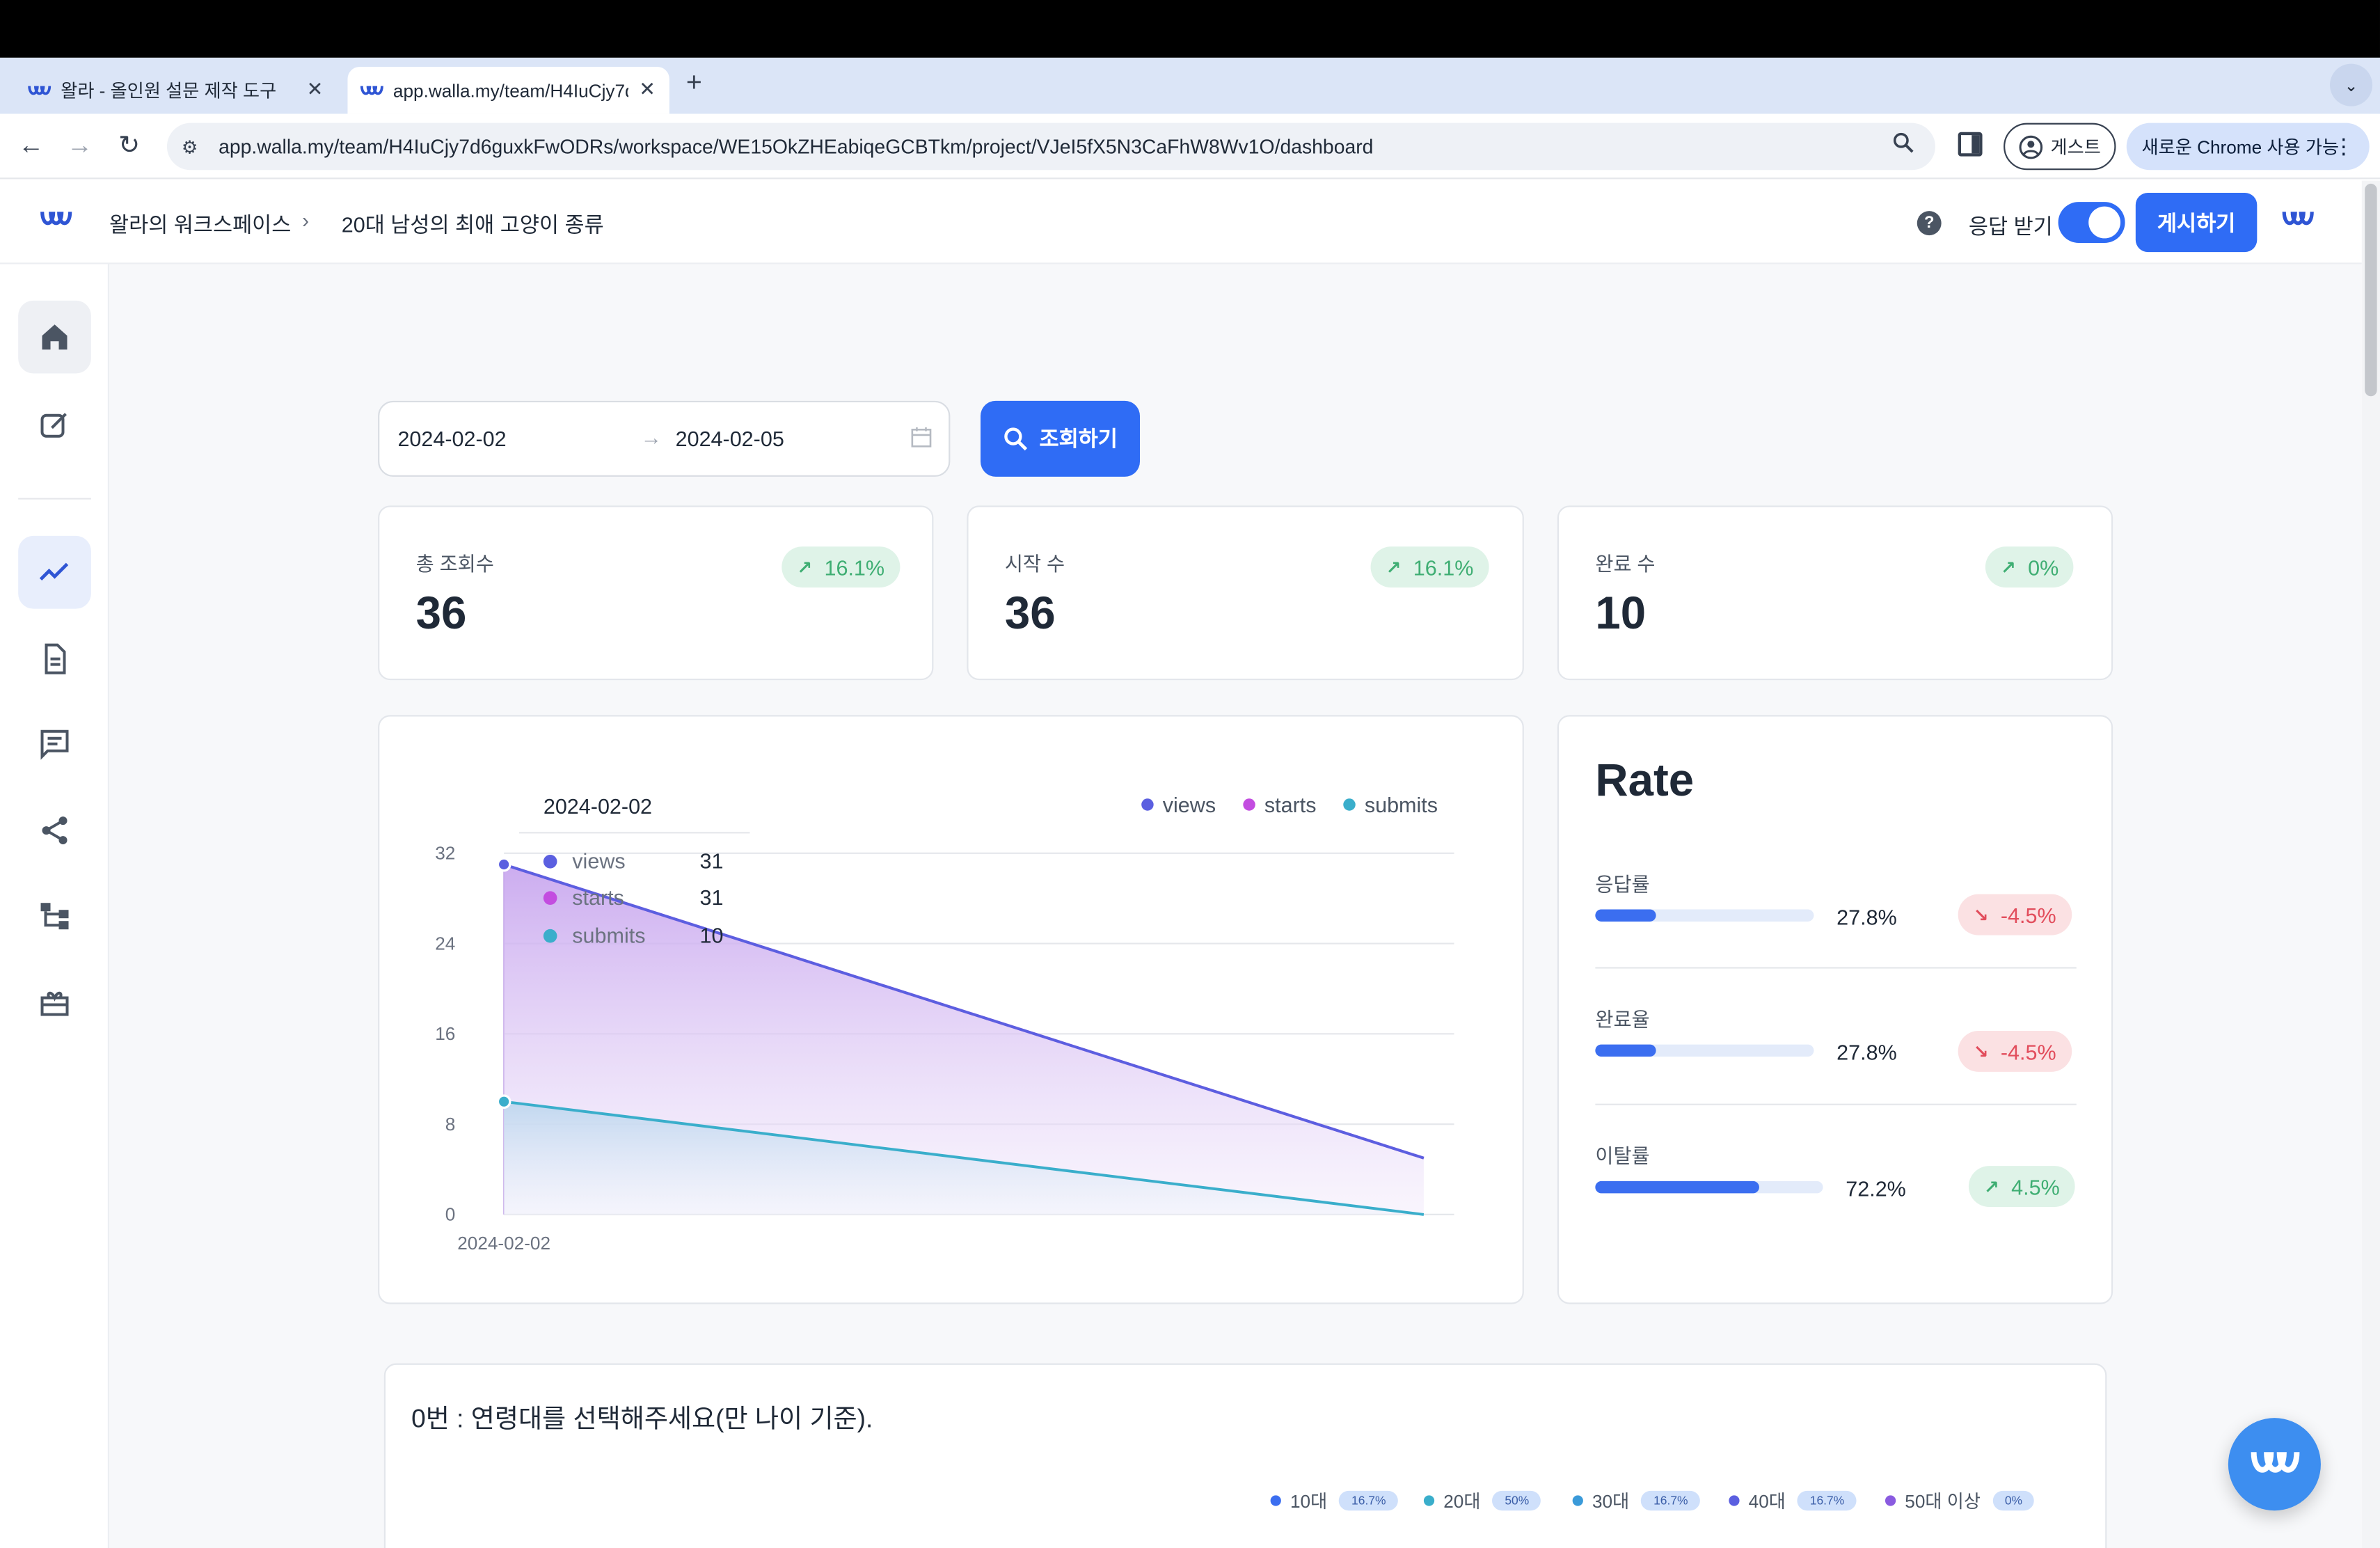  Describe the element at coordinates (451, 1124) in the screenshot. I see `y-tick-label: 8` at that location.